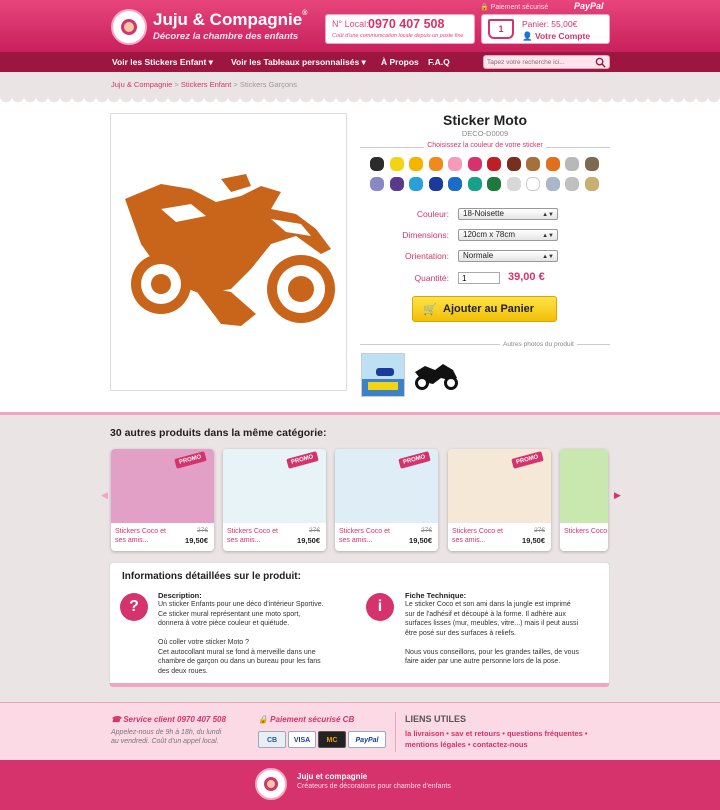 Image resolution: width=720 pixels, height=810 pixels. I want to click on add-to-cart-button: 🛒 Ajouter au Panier, so click(484, 309).